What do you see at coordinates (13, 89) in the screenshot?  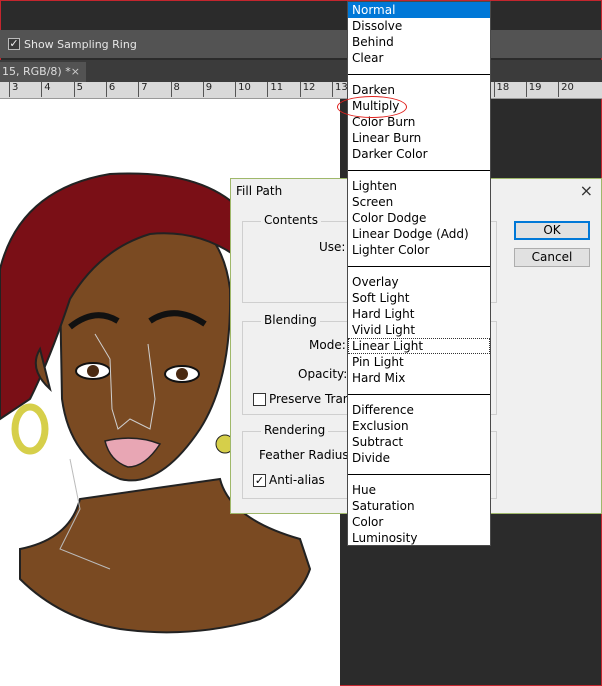 I see `ruler-tick: 3` at bounding box center [13, 89].